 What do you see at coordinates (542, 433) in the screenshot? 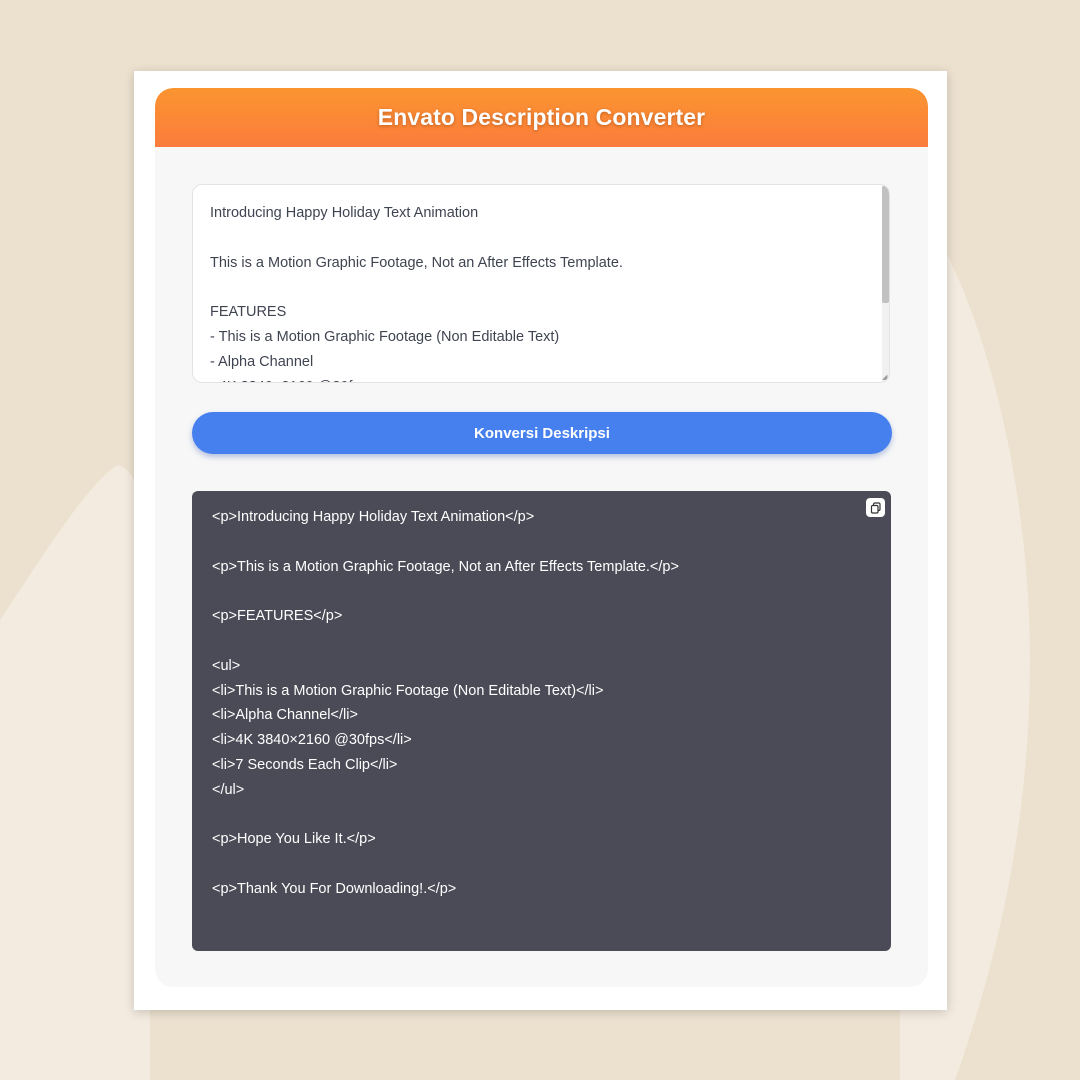
I see `convert-button: Konversi Deskripsi` at bounding box center [542, 433].